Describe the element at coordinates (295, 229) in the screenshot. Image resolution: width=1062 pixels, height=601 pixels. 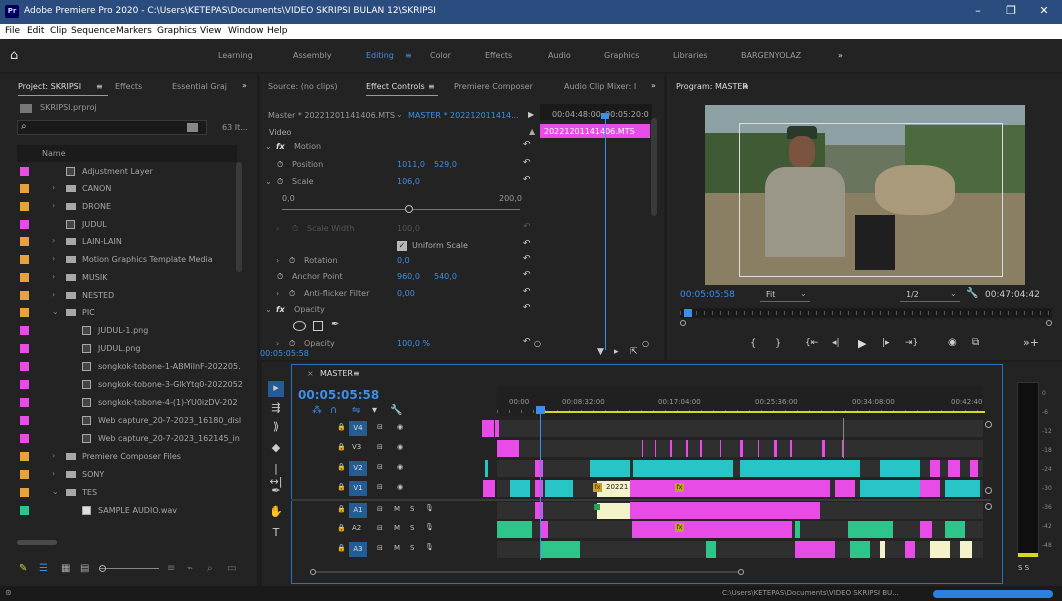
I see `stopwatch-icon: ⏱` at that location.